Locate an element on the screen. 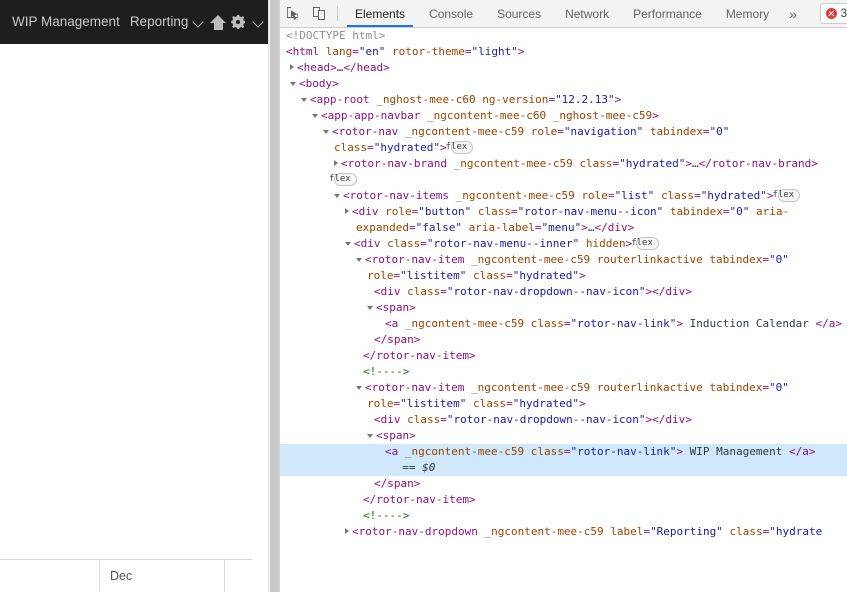  nav-link-wip-management: WIP Management is located at coordinates (66, 22).